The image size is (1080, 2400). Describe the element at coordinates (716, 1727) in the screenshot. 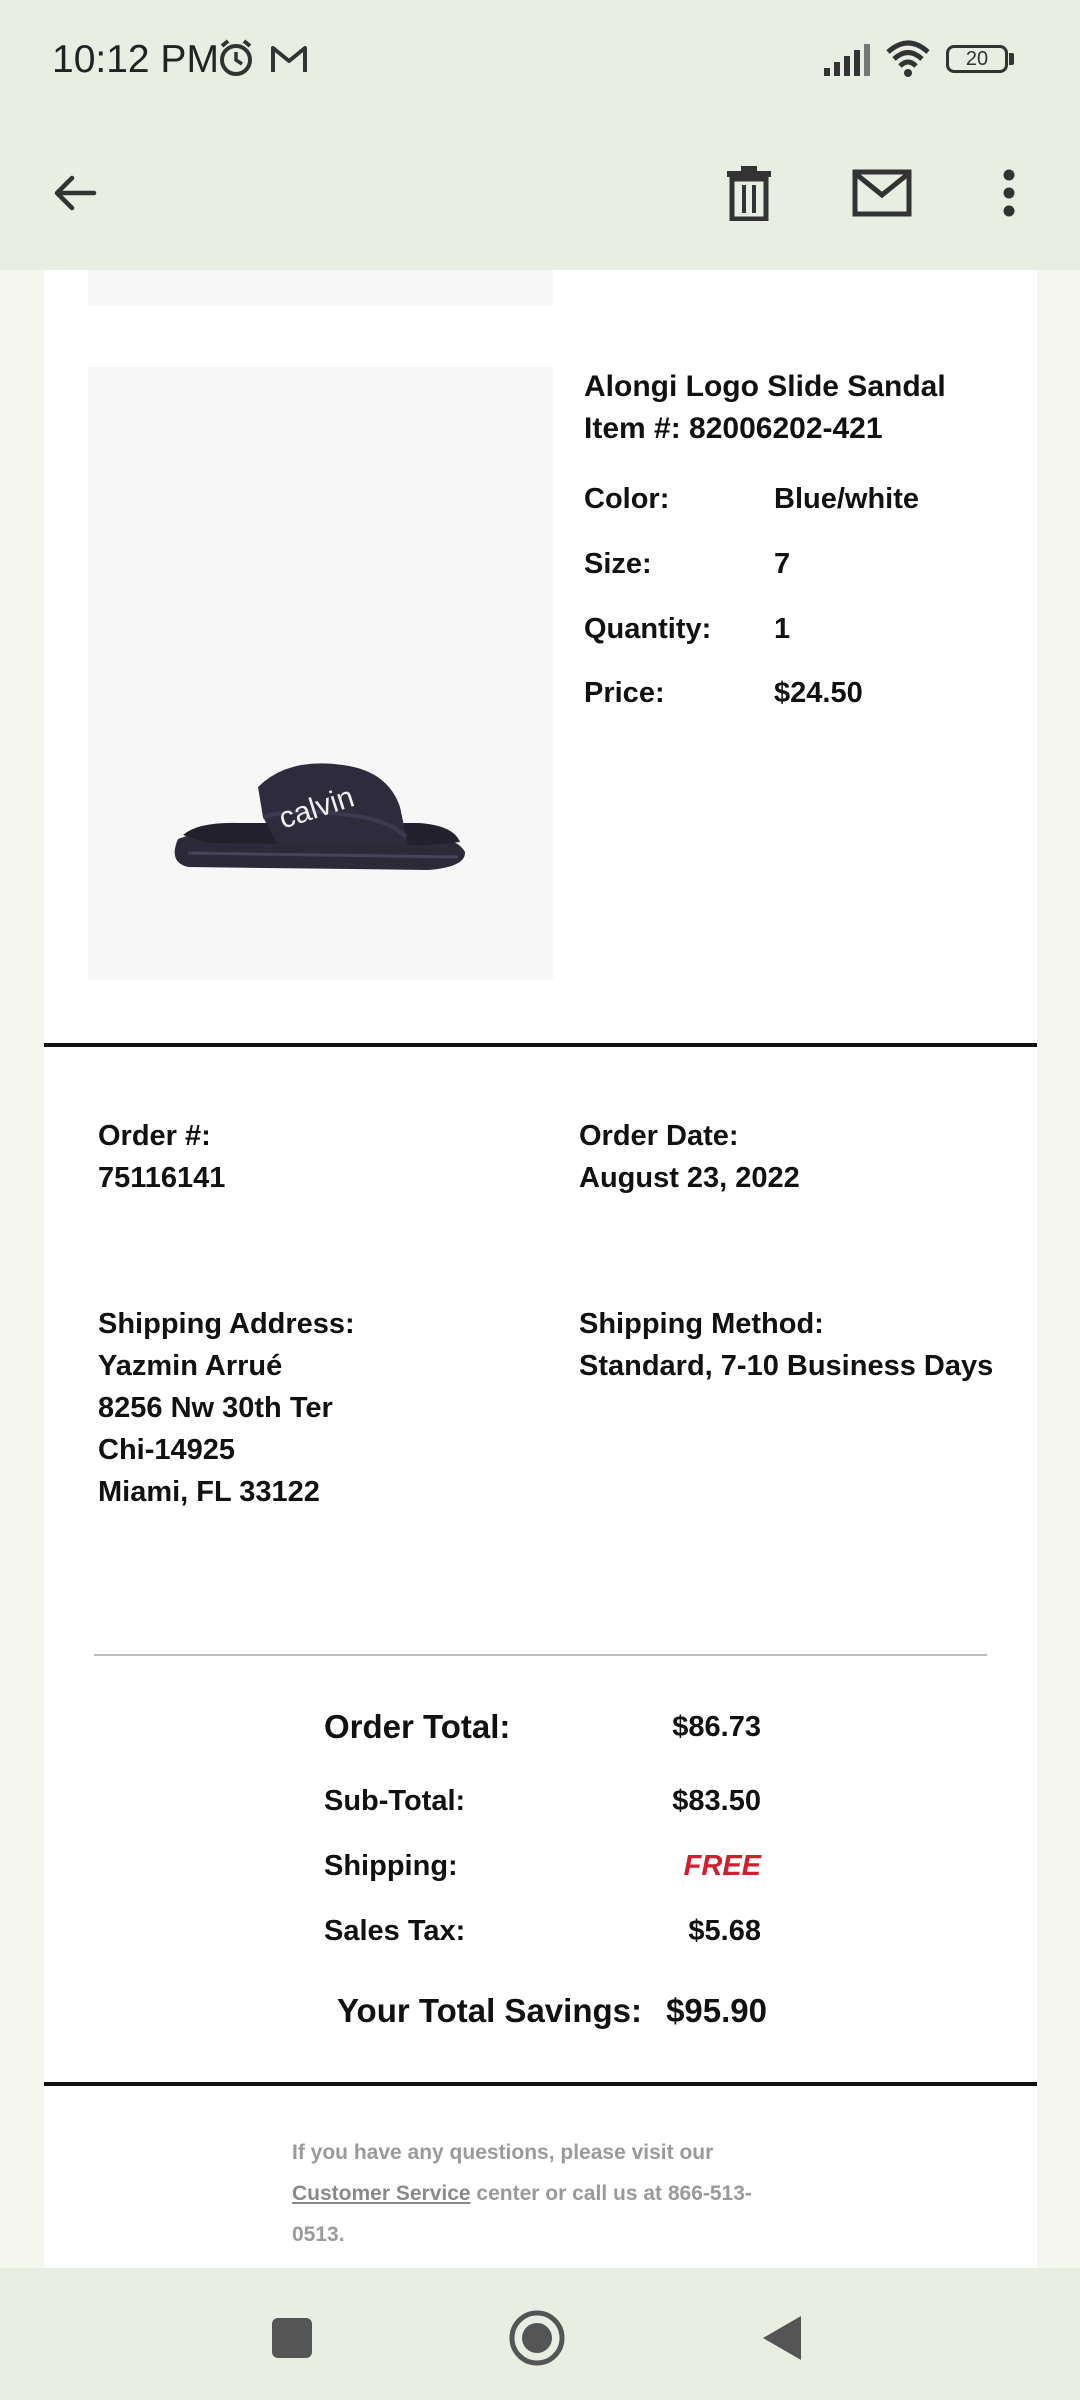

I see `order-total-value: $86.73` at that location.